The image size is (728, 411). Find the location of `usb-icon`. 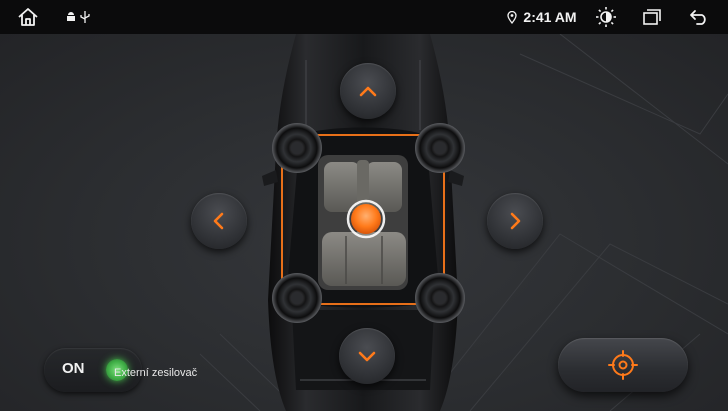

usb-icon is located at coordinates (85, 17).